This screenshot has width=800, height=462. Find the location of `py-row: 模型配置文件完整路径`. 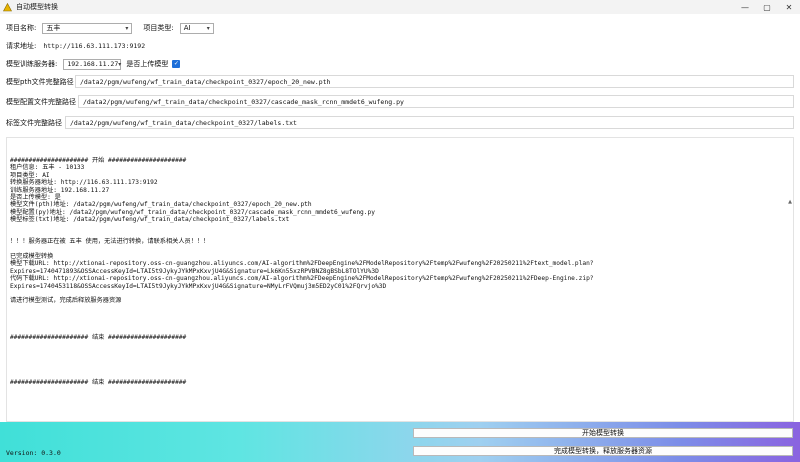

py-row: 模型配置文件完整路径 is located at coordinates (41, 102).